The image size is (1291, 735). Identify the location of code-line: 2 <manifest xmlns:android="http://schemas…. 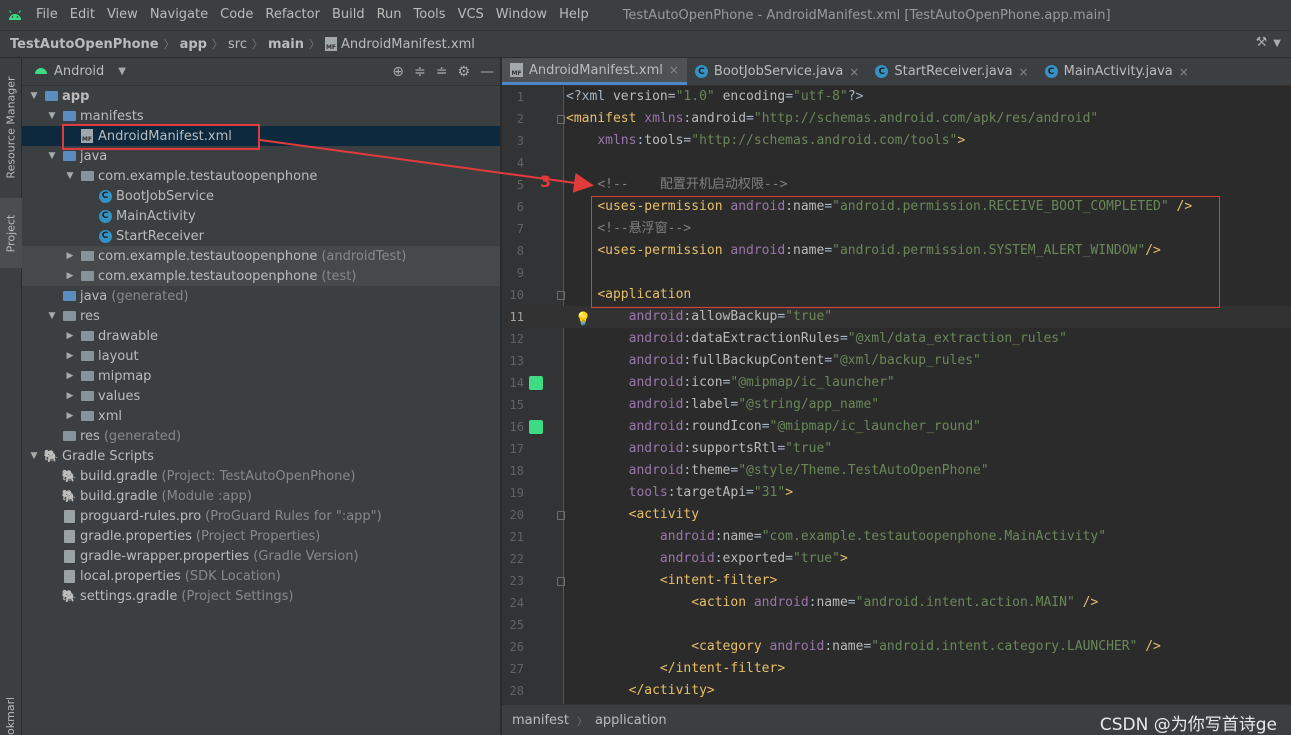
(896, 119).